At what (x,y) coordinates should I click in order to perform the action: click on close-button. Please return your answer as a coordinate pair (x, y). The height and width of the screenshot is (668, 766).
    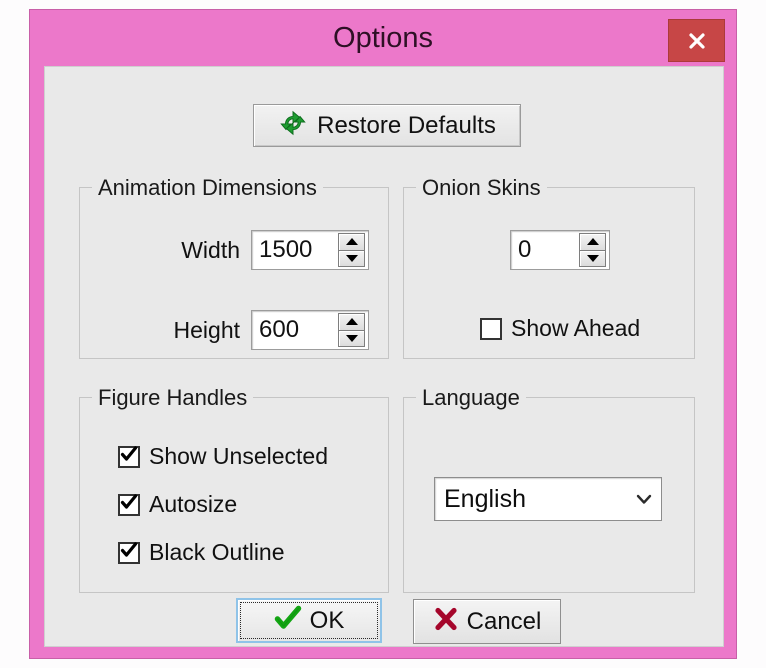
    Looking at the image, I should click on (696, 40).